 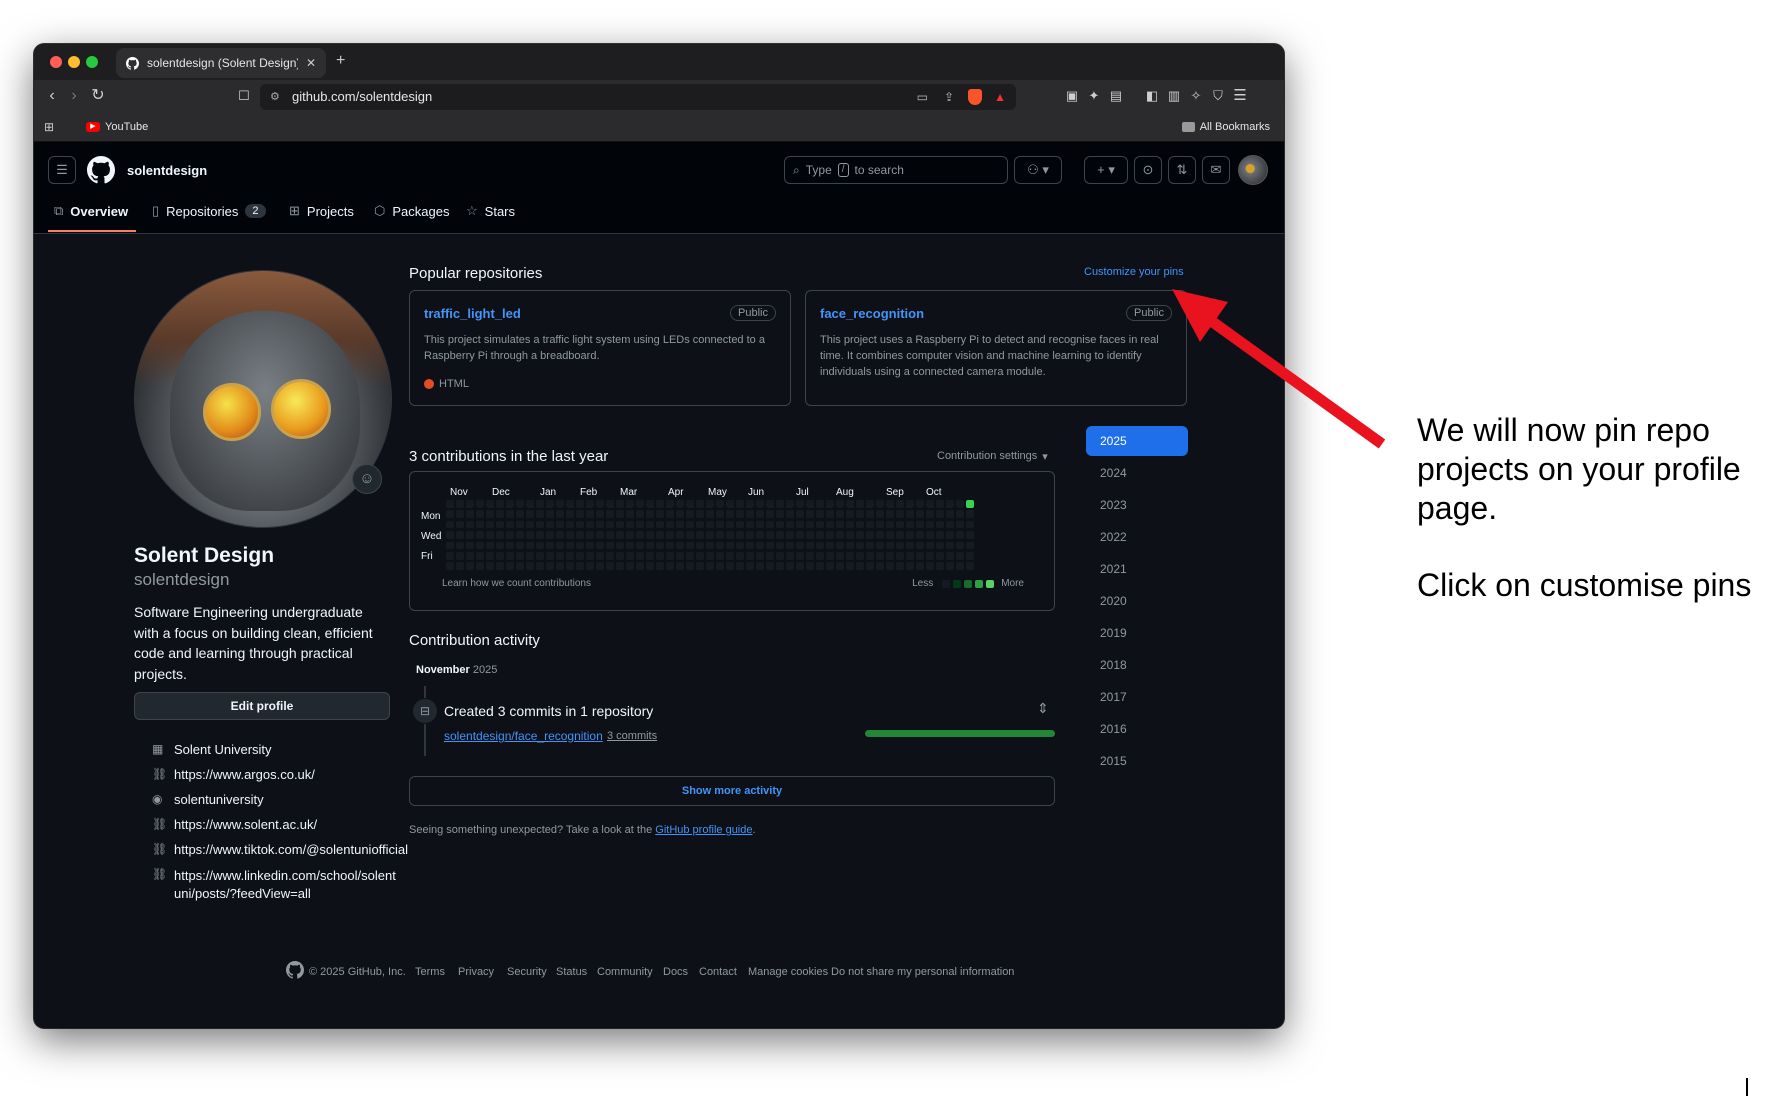 I want to click on annotation-arrow, so click(x=1279, y=369).